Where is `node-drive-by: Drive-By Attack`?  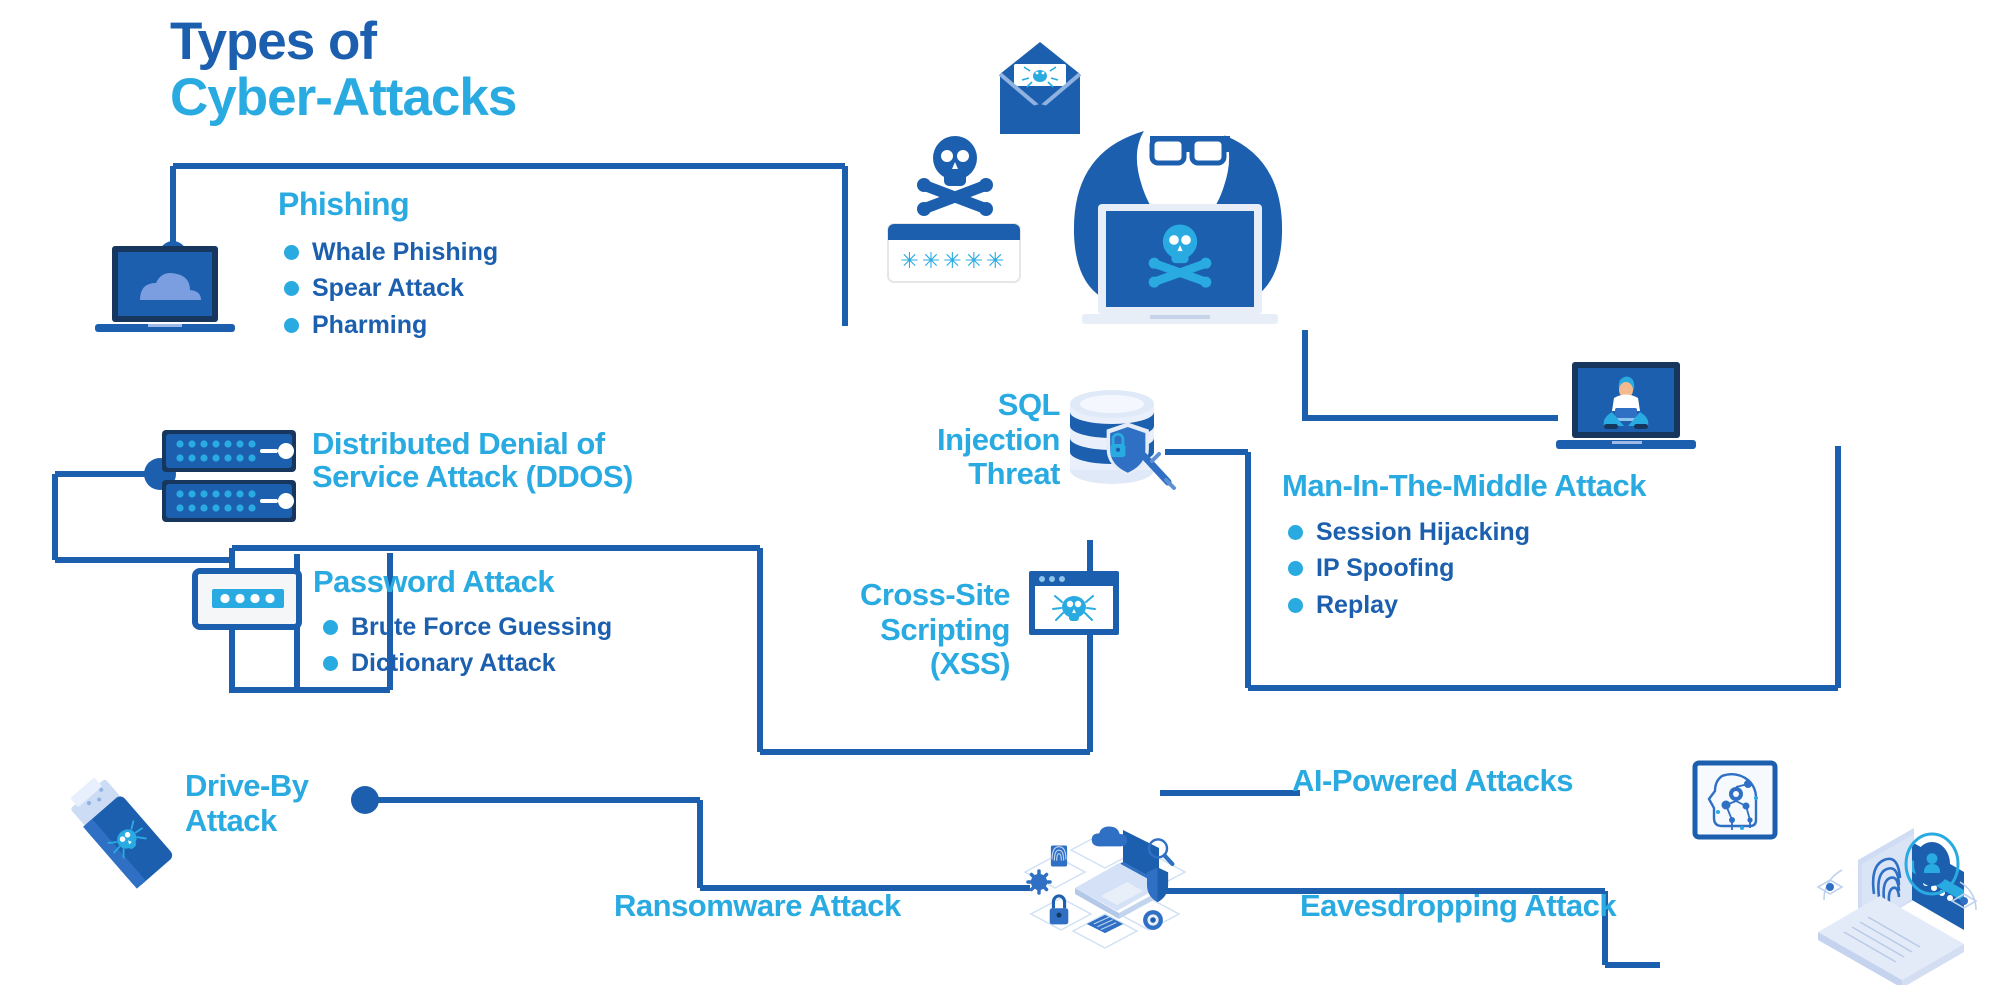
node-drive-by: Drive-By Attack is located at coordinates (247, 803).